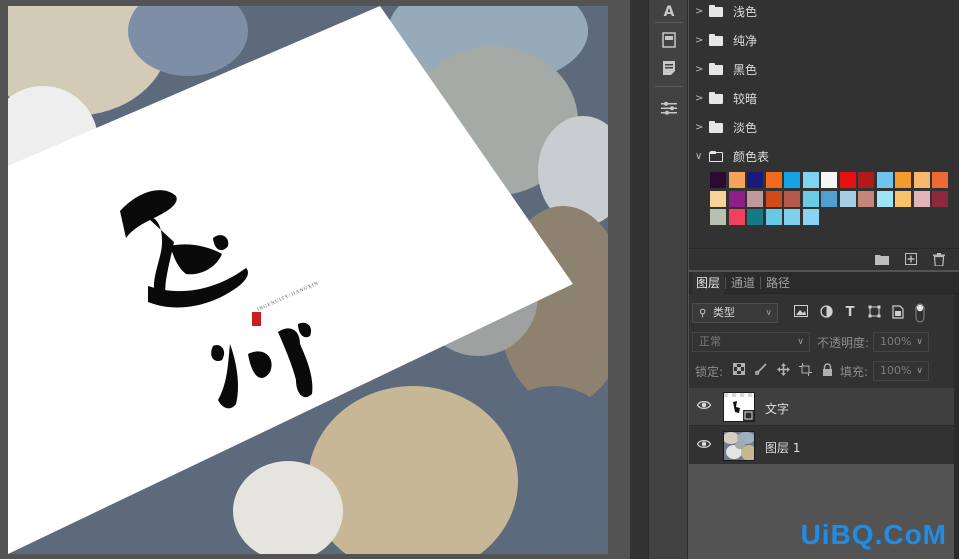 The image size is (959, 559). What do you see at coordinates (761, 370) in the screenshot?
I see `lock-image-pixels-icon` at bounding box center [761, 370].